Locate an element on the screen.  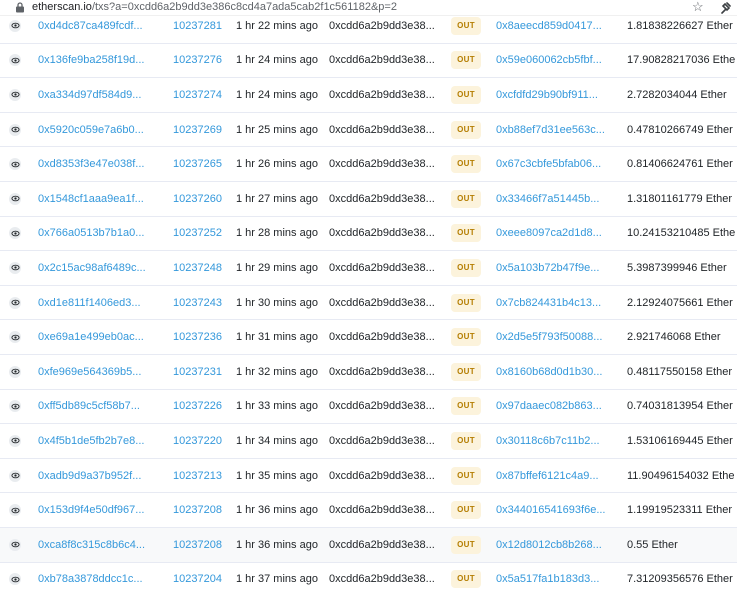
block-link: 10237204 is located at coordinates (197, 579).